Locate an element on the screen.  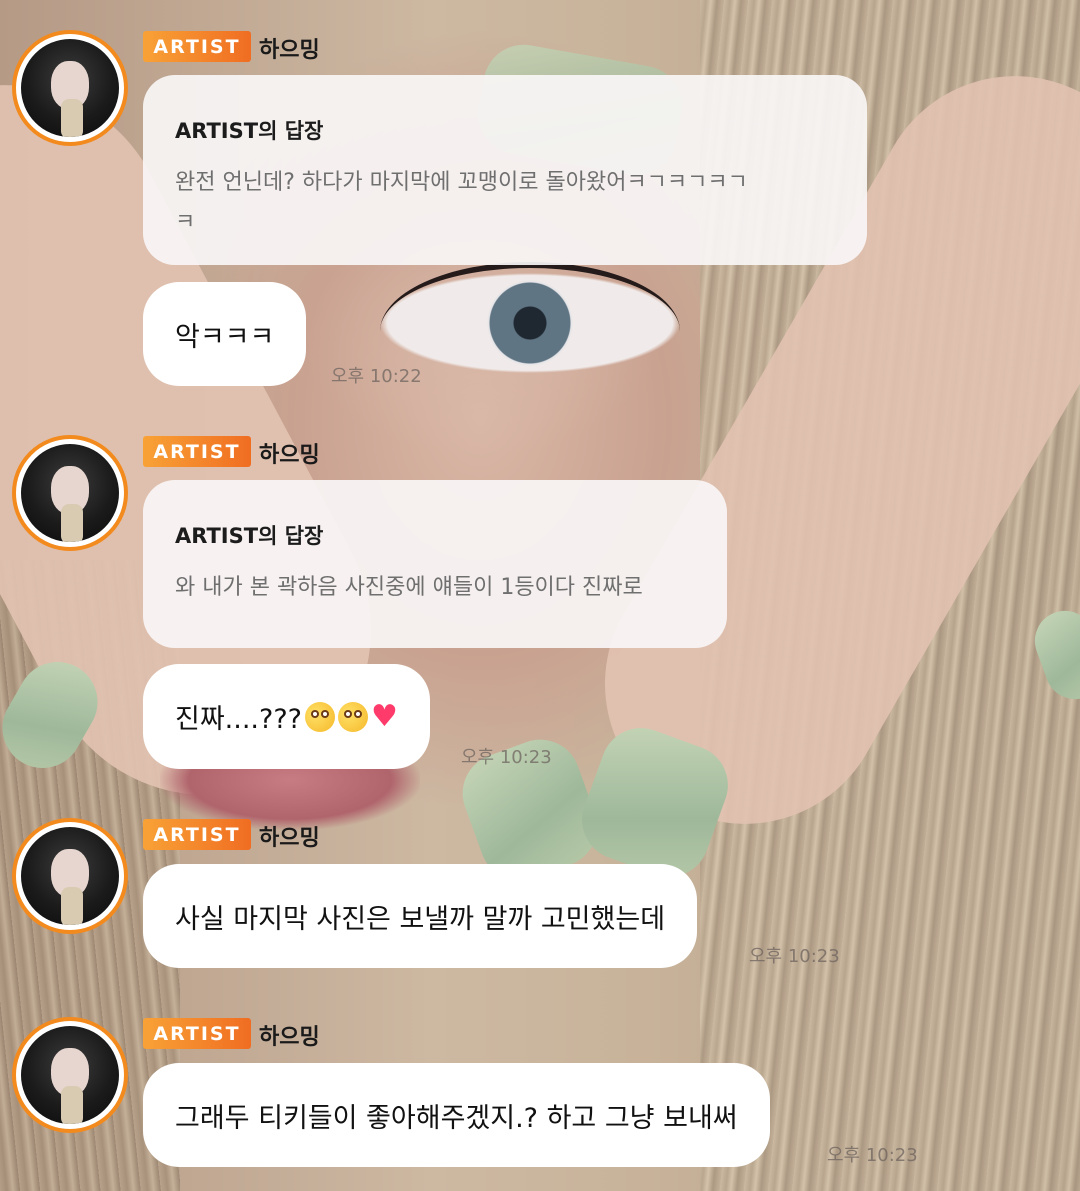
message-text: 사실 마지막 사진은 보낼까 말까 고민했는데 is located at coordinates (420, 919).